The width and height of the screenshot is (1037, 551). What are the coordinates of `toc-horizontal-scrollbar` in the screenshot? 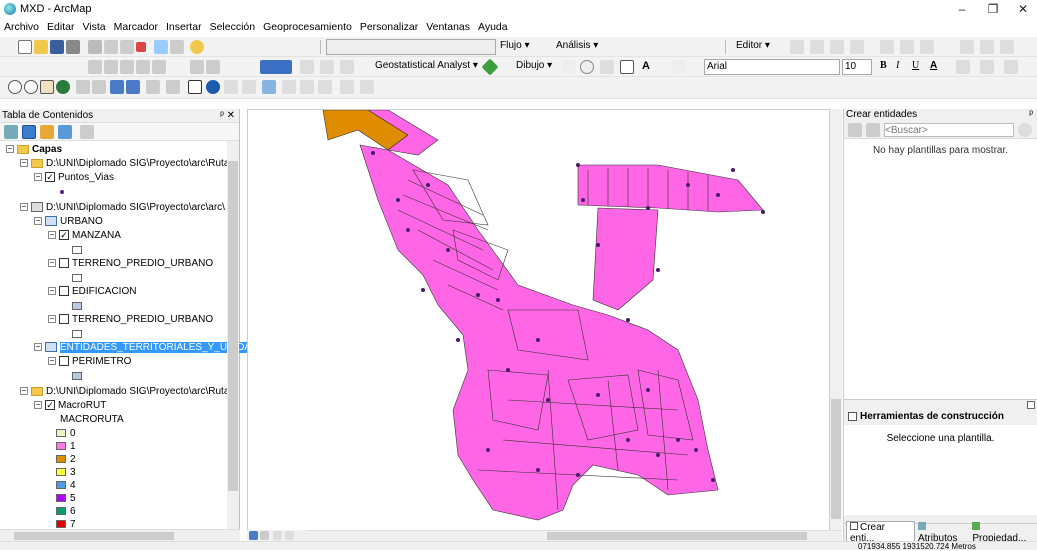 It's located at (120, 535).